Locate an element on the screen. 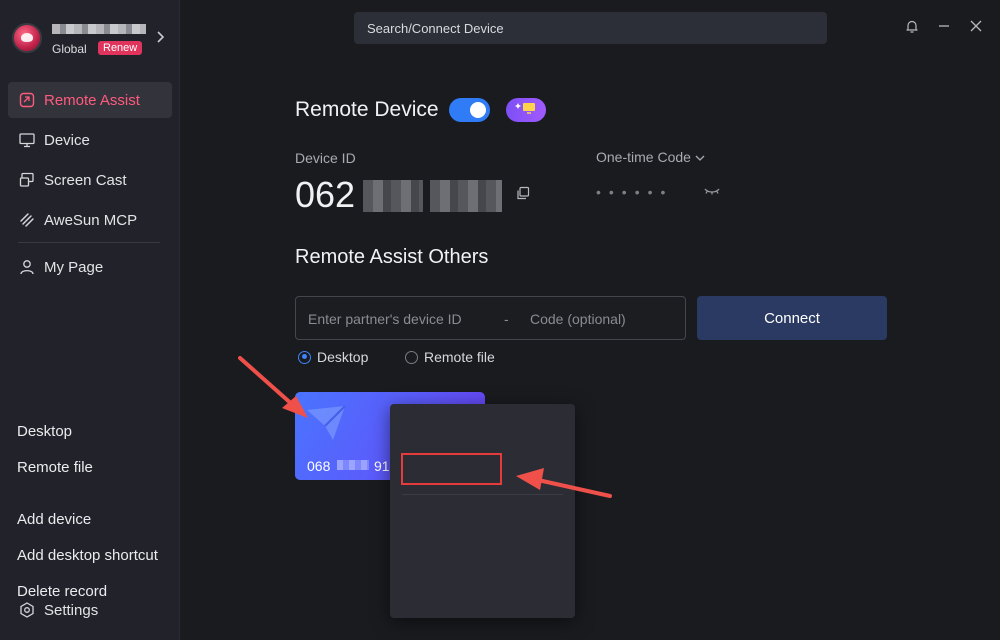 The height and width of the screenshot is (640, 1000). sidebar-item-screen-cast: Screen Cast is located at coordinates (90, 180).